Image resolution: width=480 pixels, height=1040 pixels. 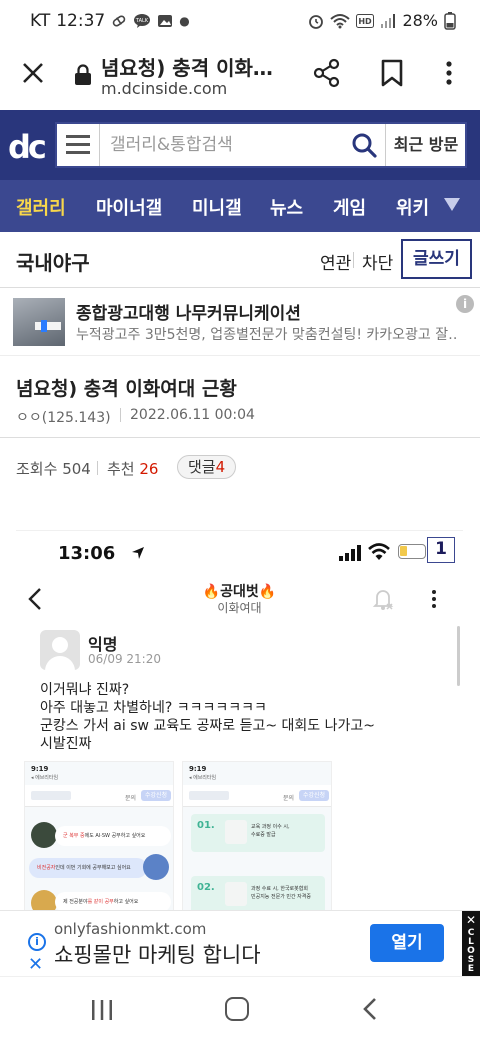 What do you see at coordinates (436, 259) in the screenshot?
I see `write-button: 글쓰기` at bounding box center [436, 259].